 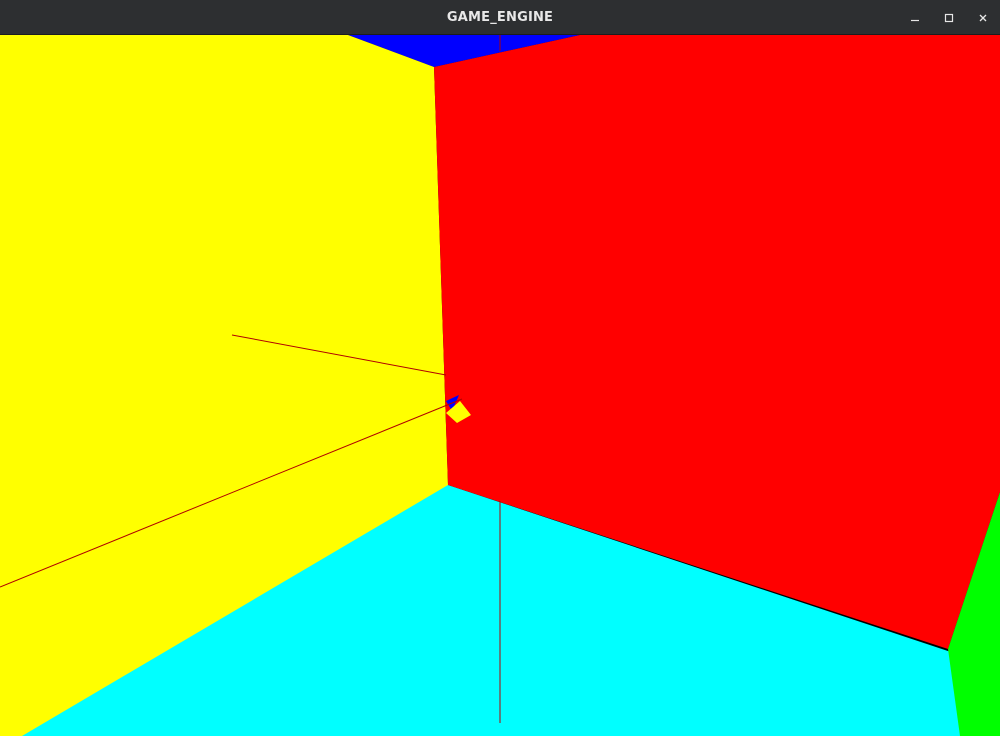 I want to click on minimize-button, so click(x=915, y=17).